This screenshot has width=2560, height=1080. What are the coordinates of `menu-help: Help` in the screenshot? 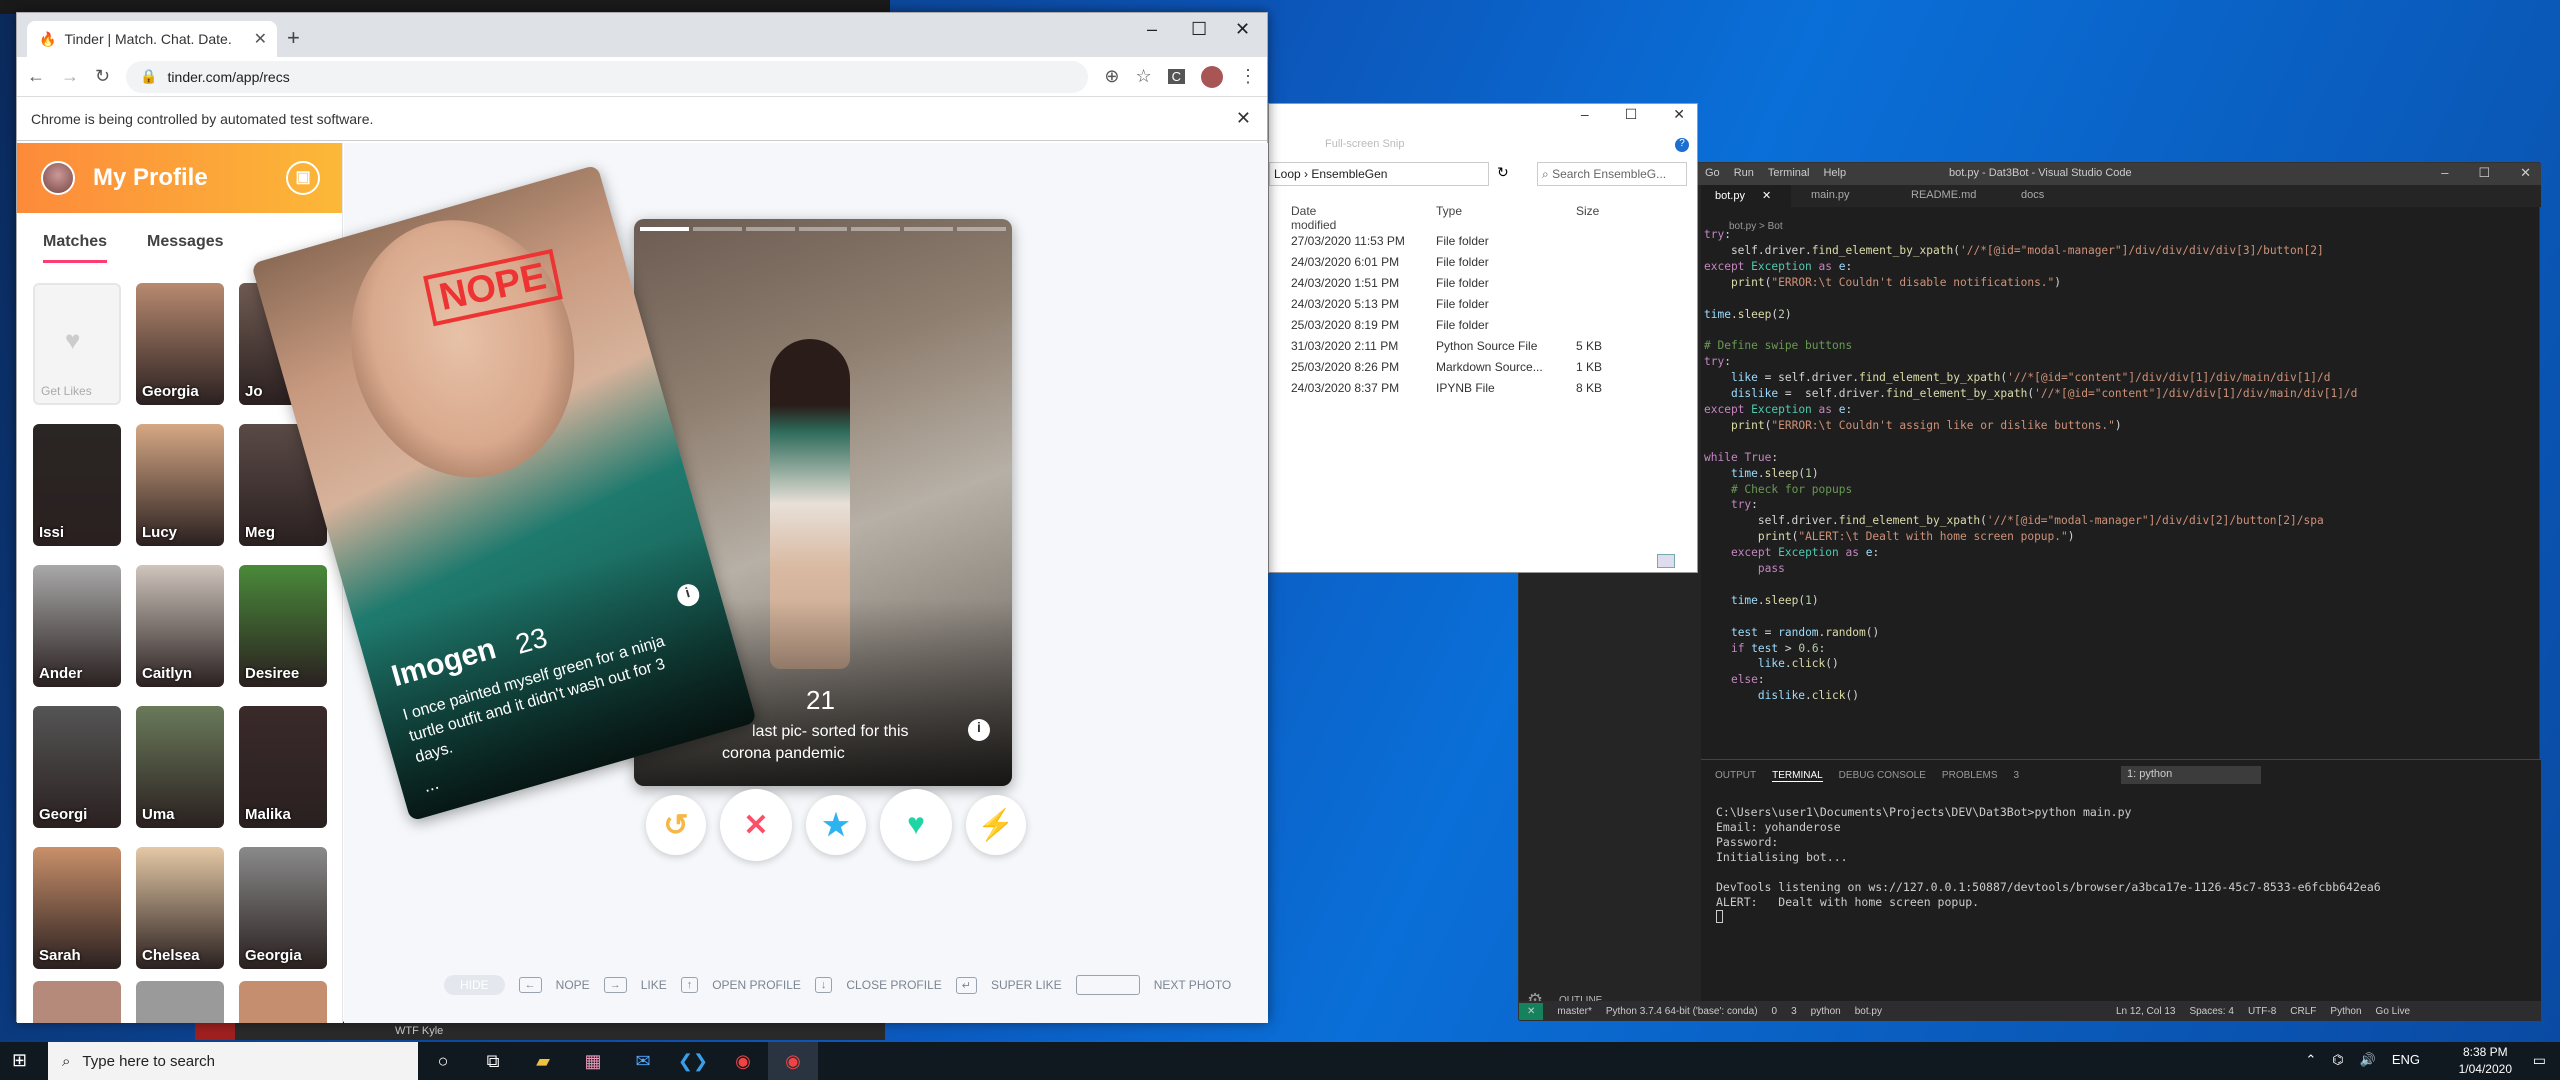 It's located at (1834, 173).